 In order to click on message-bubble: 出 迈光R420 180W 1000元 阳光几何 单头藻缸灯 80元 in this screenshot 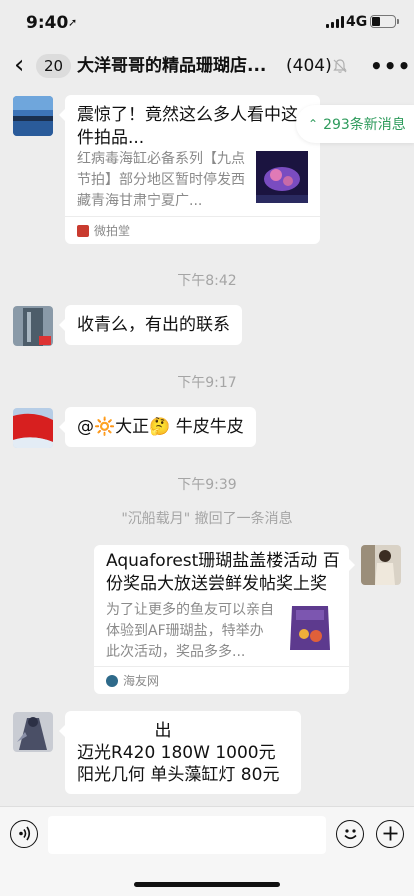, I will do `click(180, 752)`.